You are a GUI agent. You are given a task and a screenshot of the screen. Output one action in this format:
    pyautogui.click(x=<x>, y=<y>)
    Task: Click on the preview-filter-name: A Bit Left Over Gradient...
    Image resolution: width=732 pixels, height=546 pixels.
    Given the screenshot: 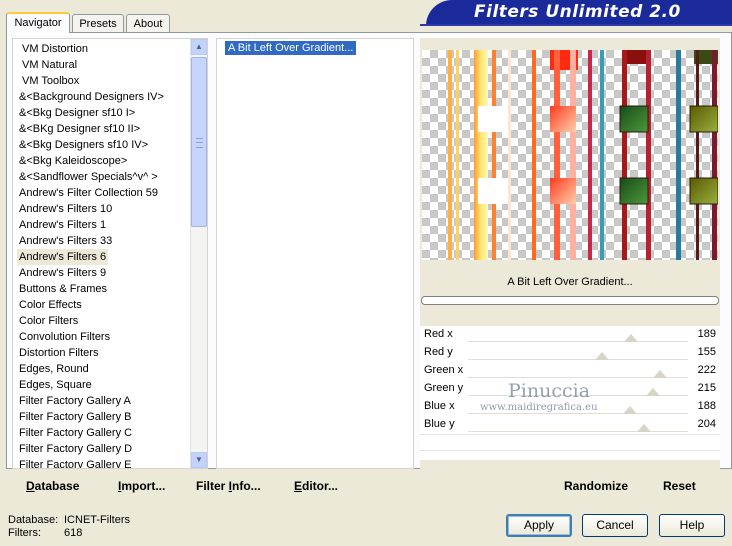 What is the action you would take?
    pyautogui.click(x=570, y=282)
    